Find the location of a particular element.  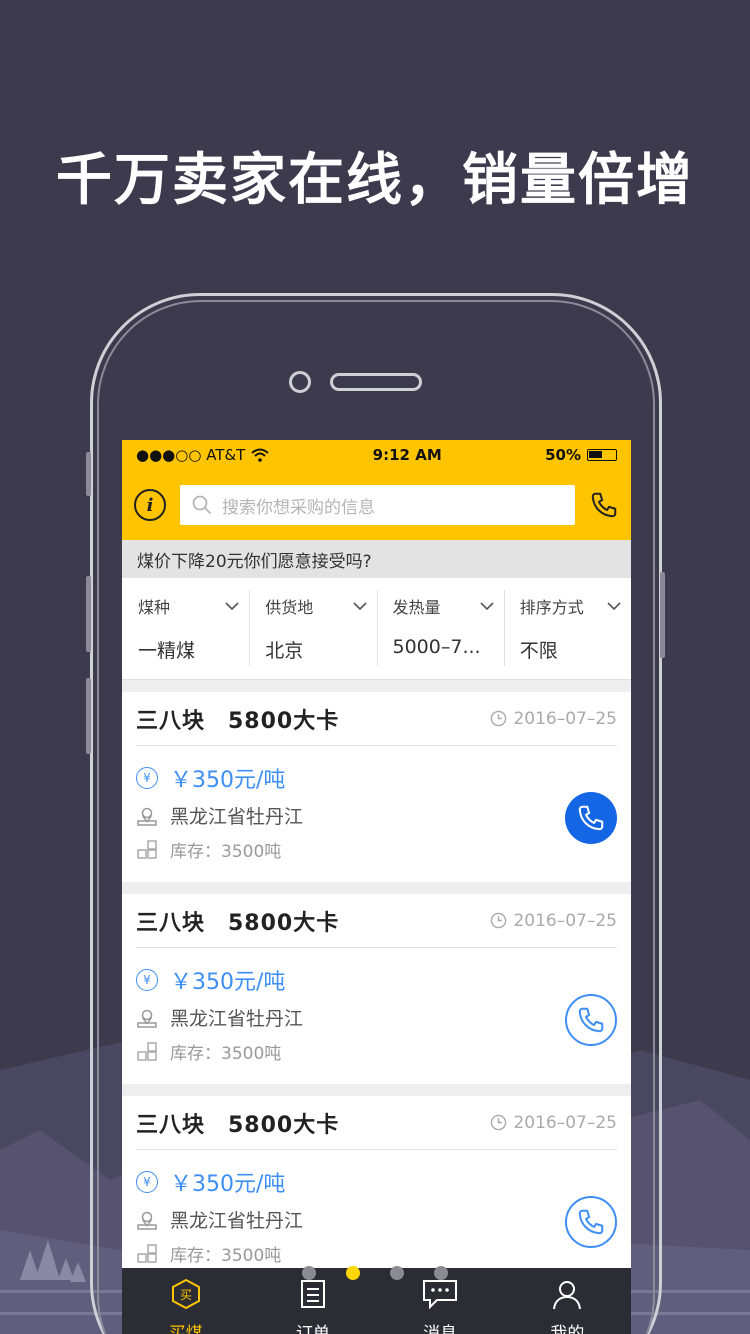

carrier-label: ●●●○○ AT&T is located at coordinates (191, 455).